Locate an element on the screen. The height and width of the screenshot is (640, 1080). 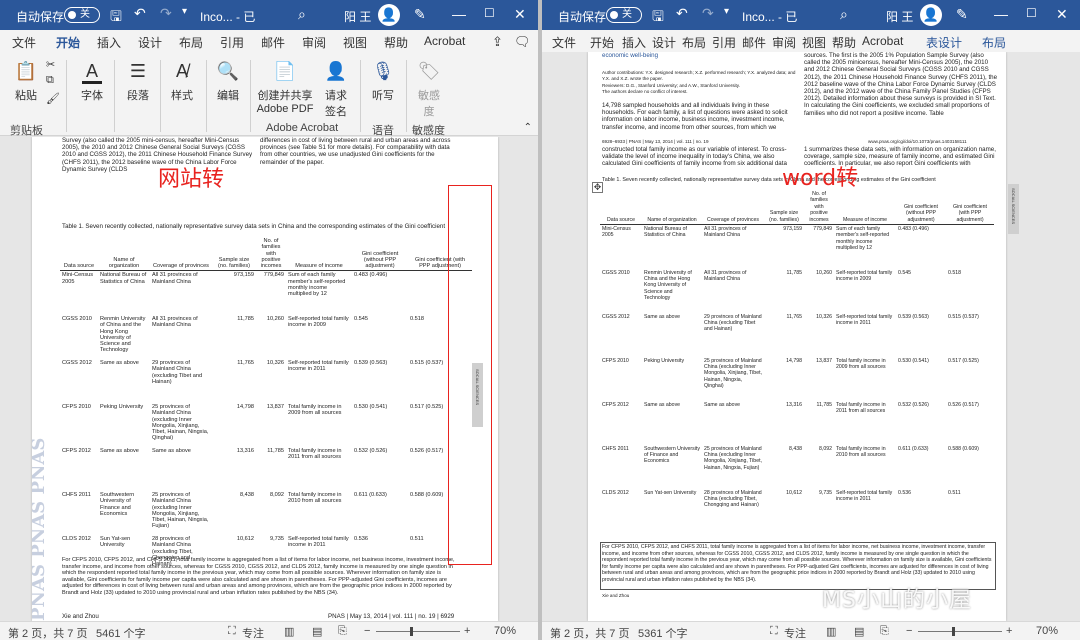
word-count: 5361 个字 is located at coordinates (663, 632).